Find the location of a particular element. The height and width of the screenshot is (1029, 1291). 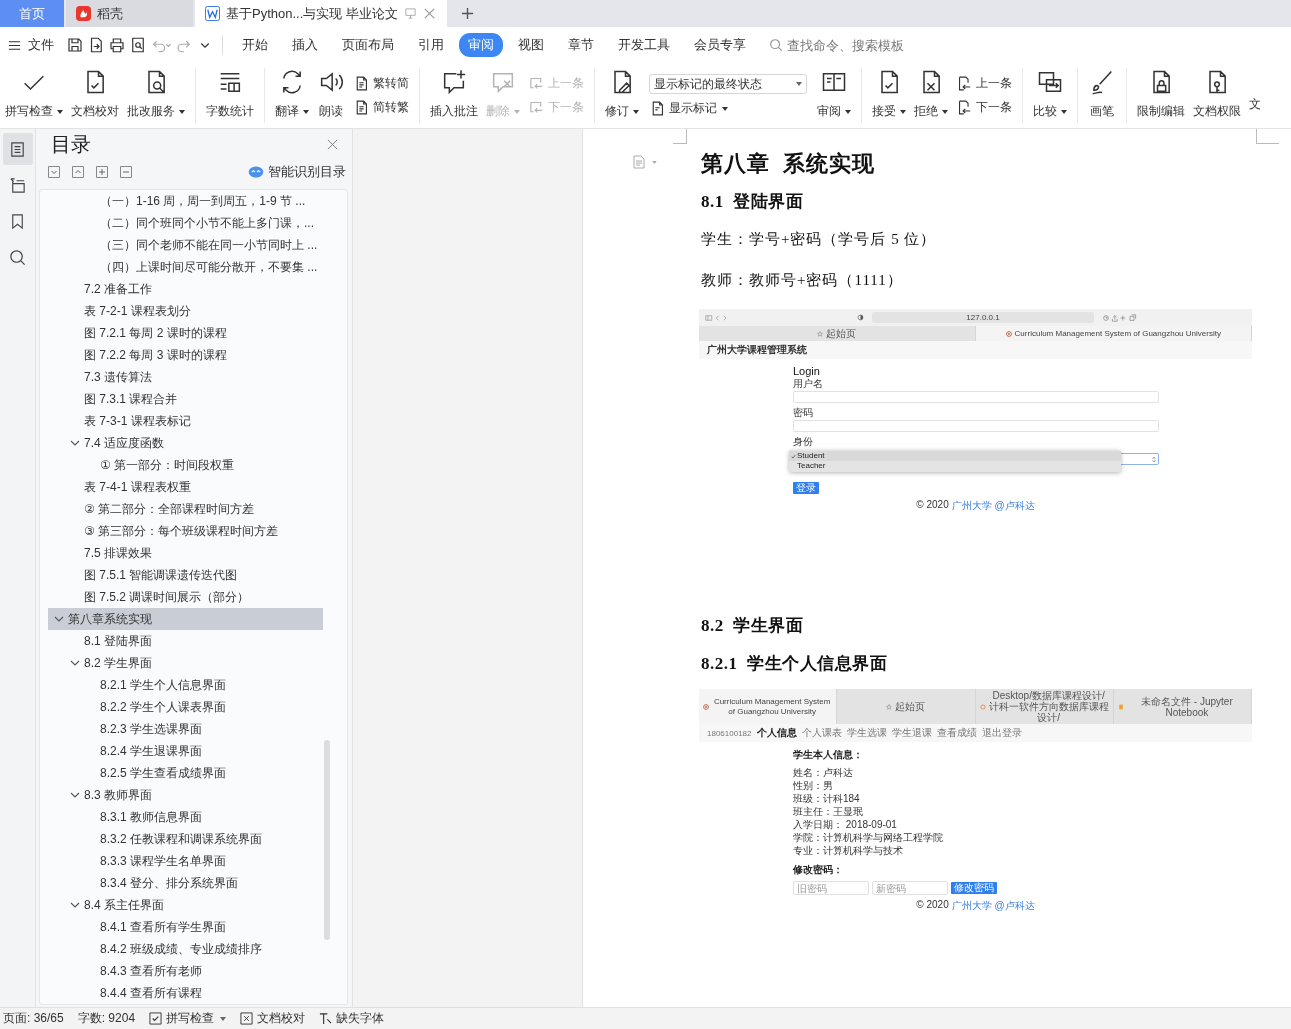

ribbon-button: 画笔 is located at coordinates (1102, 95).